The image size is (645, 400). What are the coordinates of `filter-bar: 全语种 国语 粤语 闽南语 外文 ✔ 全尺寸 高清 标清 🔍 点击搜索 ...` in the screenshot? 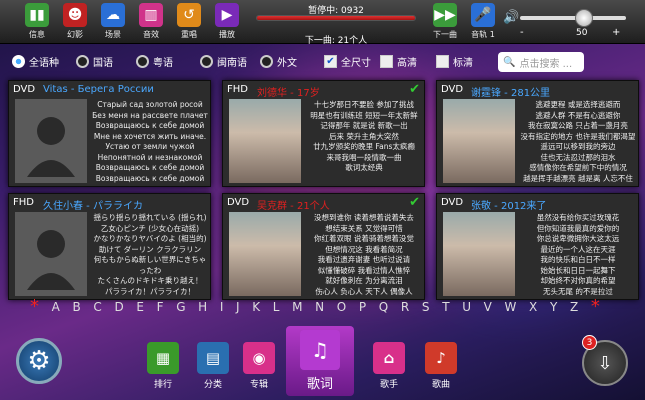 It's located at (322, 63).